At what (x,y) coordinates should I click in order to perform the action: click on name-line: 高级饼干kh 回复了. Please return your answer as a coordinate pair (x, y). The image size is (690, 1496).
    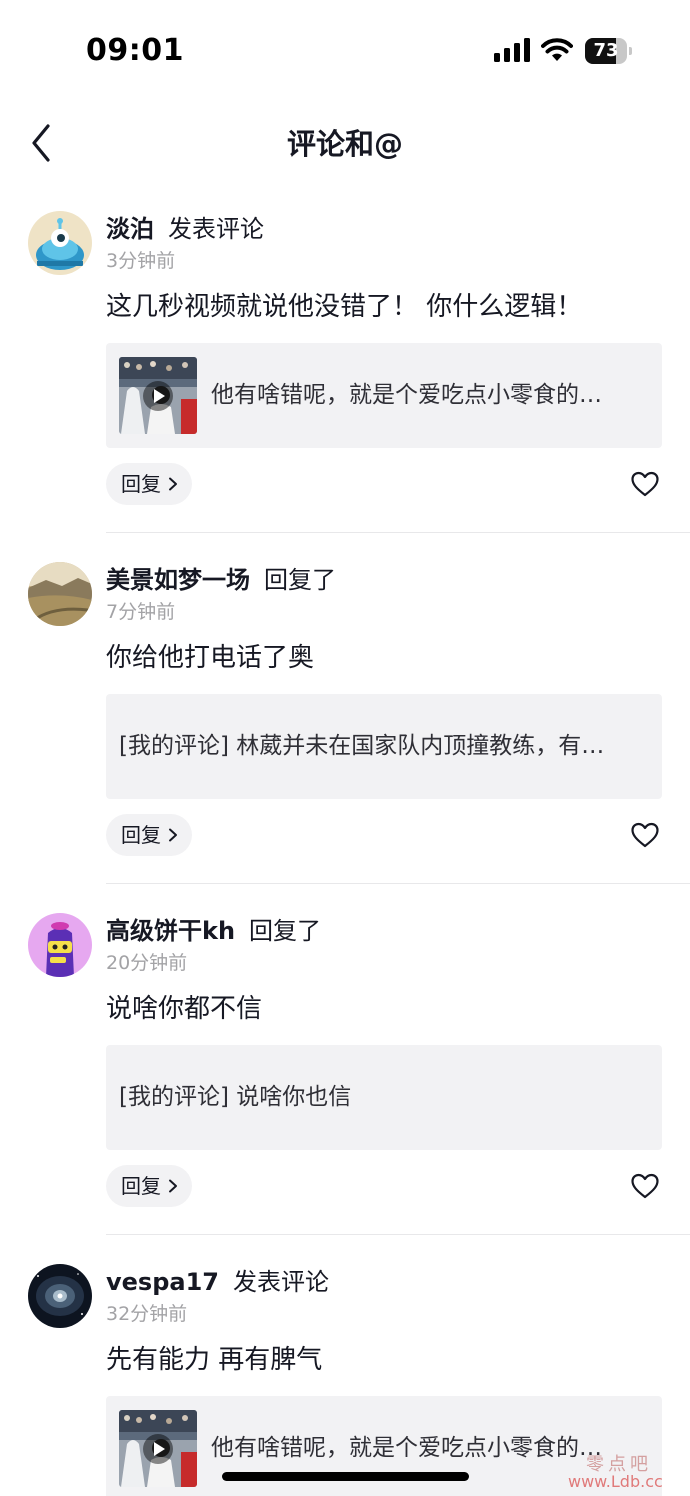
    Looking at the image, I should click on (213, 931).